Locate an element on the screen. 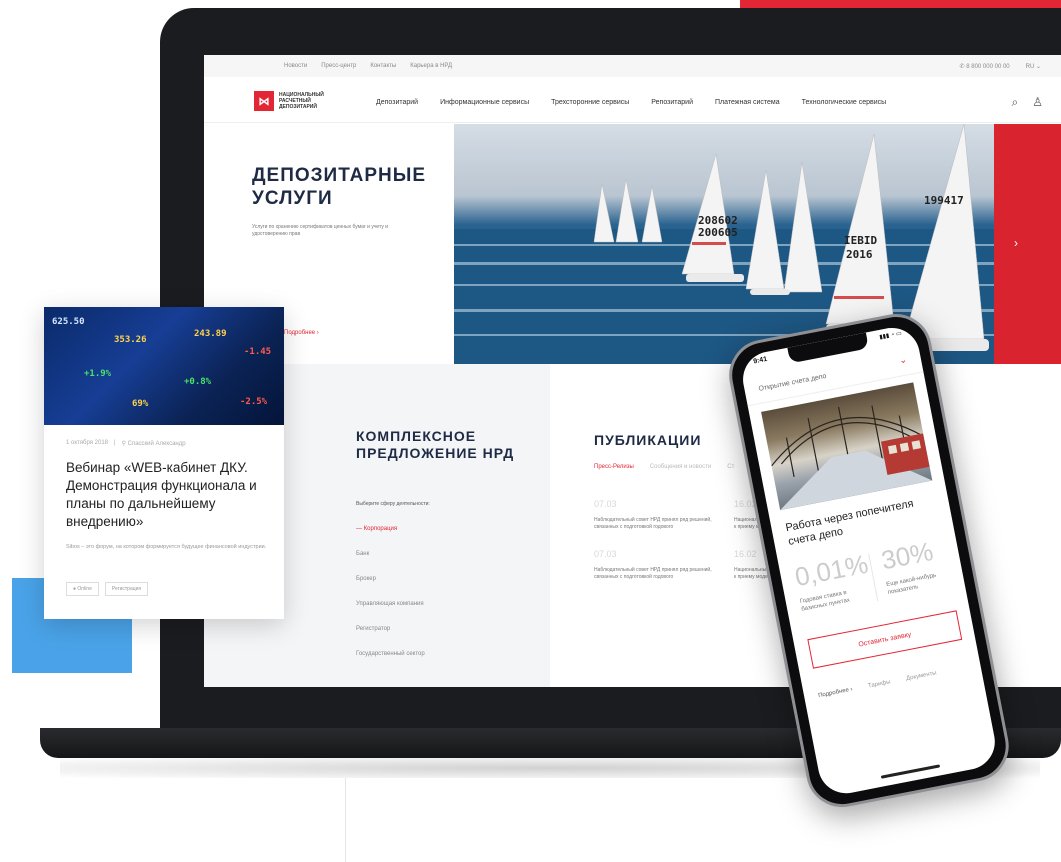 The height and width of the screenshot is (862, 1061). top-link-career: Карьера в НРД is located at coordinates (431, 66).